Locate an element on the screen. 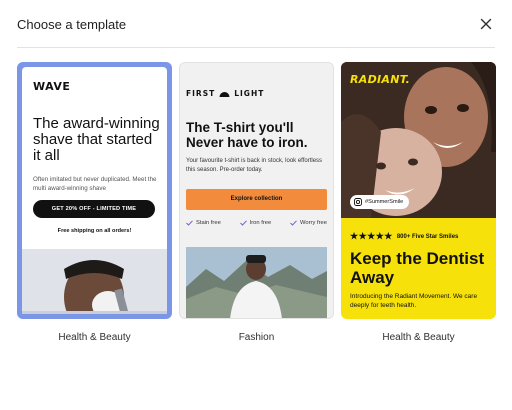 This screenshot has width=512, height=410. template-category-label: Fashion is located at coordinates (256, 337).